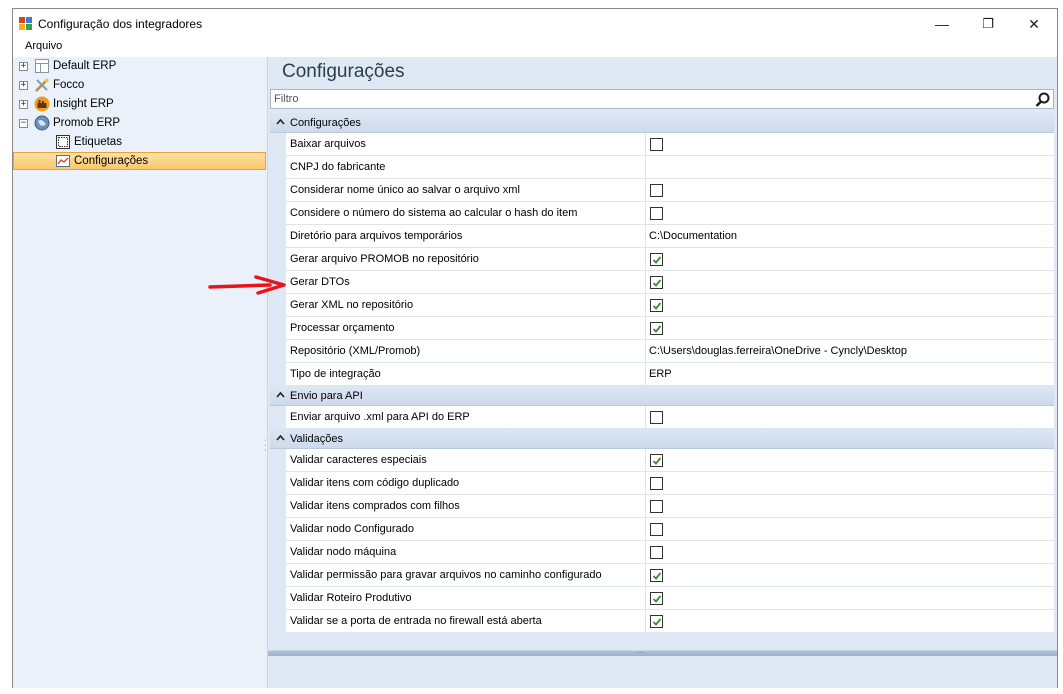  Describe the element at coordinates (466, 282) in the screenshot. I see `property-name: Gerar DTOs` at that location.